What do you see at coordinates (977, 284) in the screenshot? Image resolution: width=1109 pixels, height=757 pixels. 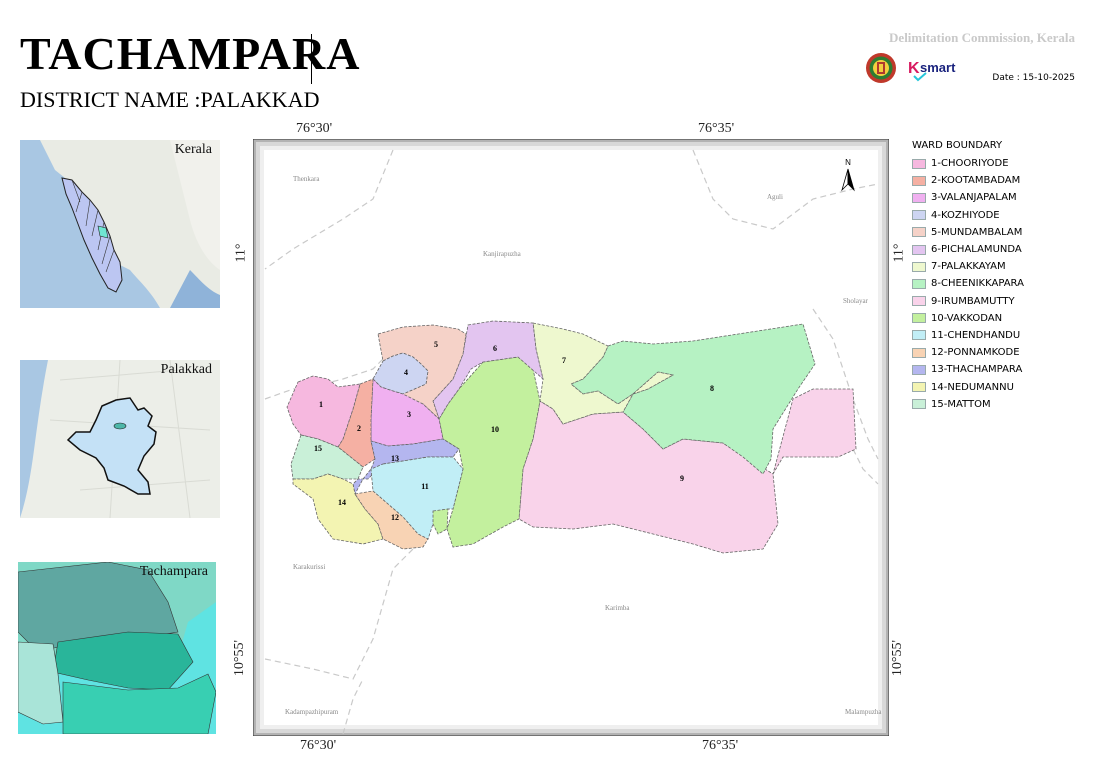 I see `legend-label: 8-CHEENIKKAPARA` at bounding box center [977, 284].